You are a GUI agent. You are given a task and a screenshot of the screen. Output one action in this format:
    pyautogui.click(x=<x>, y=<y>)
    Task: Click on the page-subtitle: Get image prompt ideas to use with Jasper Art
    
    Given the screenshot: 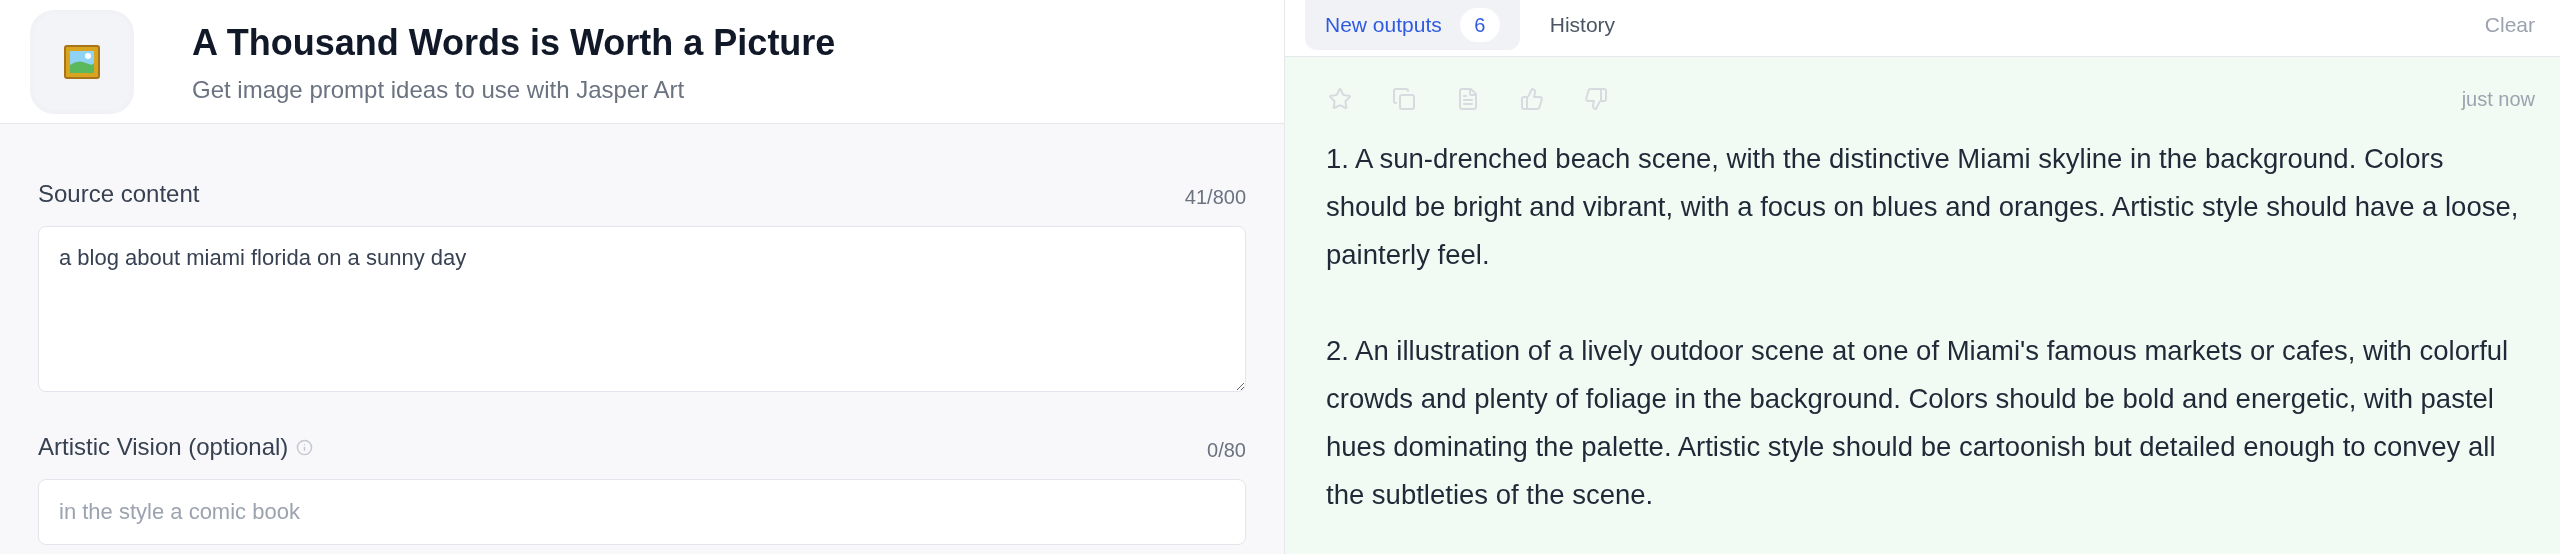 What is the action you would take?
    pyautogui.click(x=439, y=89)
    